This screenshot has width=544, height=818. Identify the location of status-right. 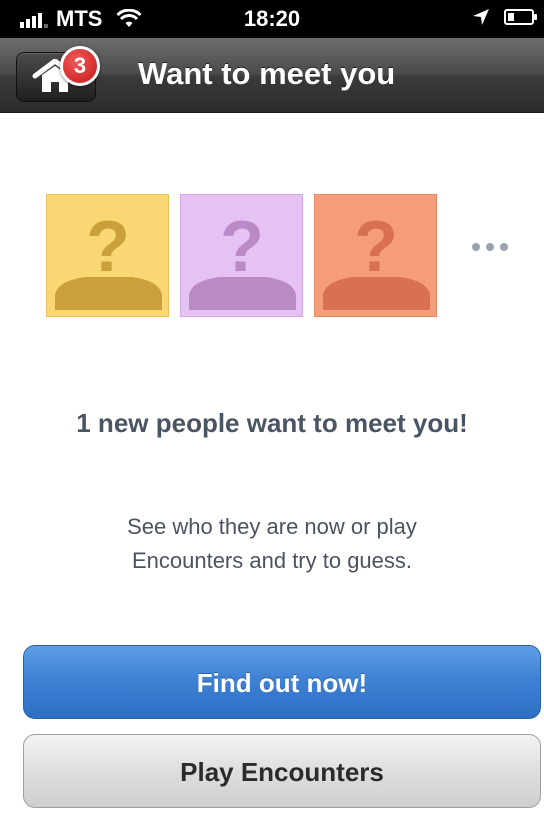
(504, 17).